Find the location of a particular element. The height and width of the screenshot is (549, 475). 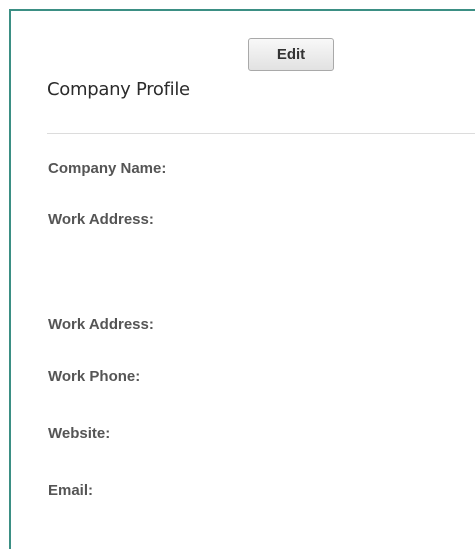

company-name-label: Company Name: is located at coordinates (107, 168).